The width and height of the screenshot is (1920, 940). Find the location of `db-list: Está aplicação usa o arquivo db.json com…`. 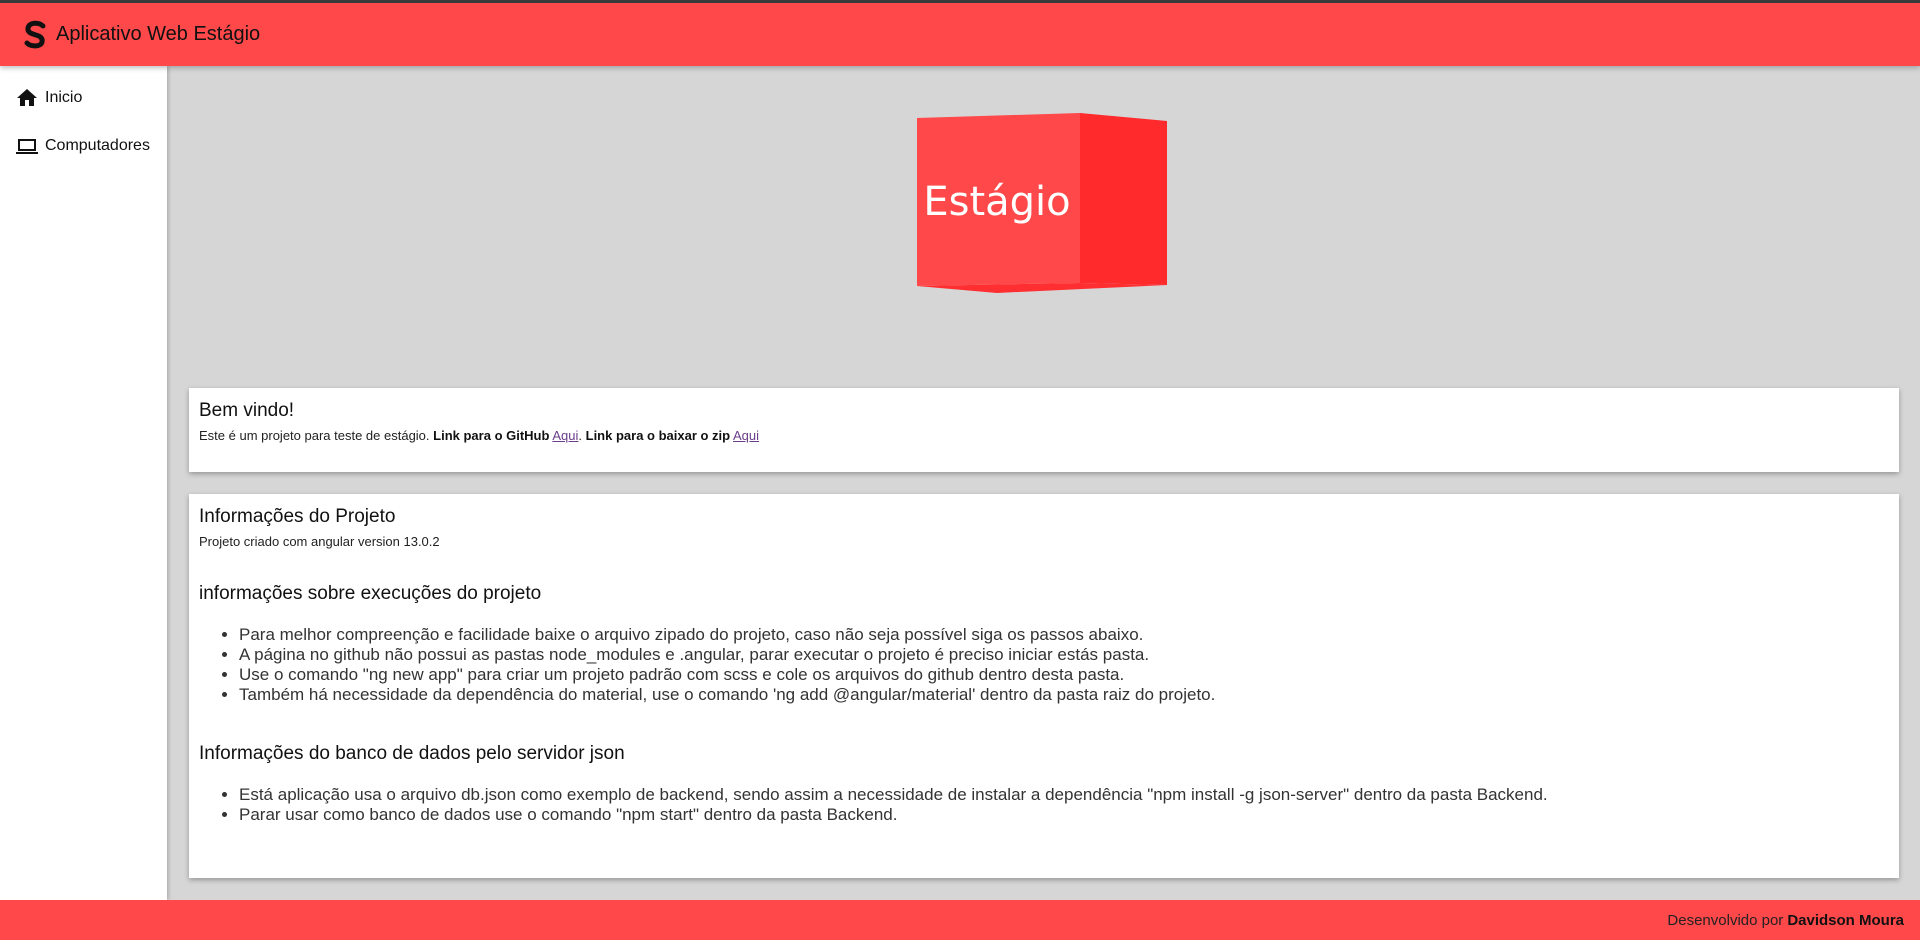

db-list: Está aplicação usa o arquivo db.json com… is located at coordinates (1044, 805).